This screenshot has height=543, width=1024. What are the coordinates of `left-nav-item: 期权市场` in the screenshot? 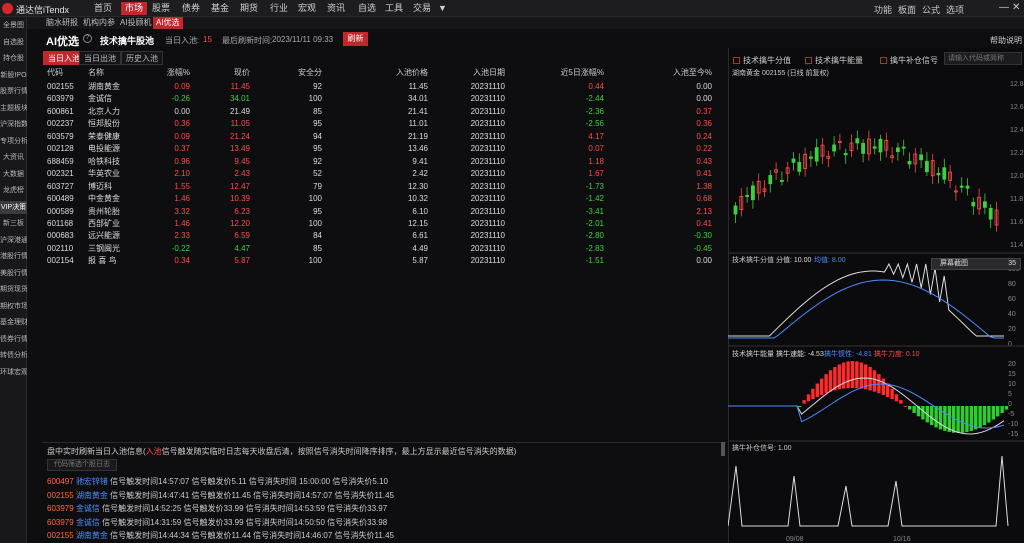 It's located at (13, 306).